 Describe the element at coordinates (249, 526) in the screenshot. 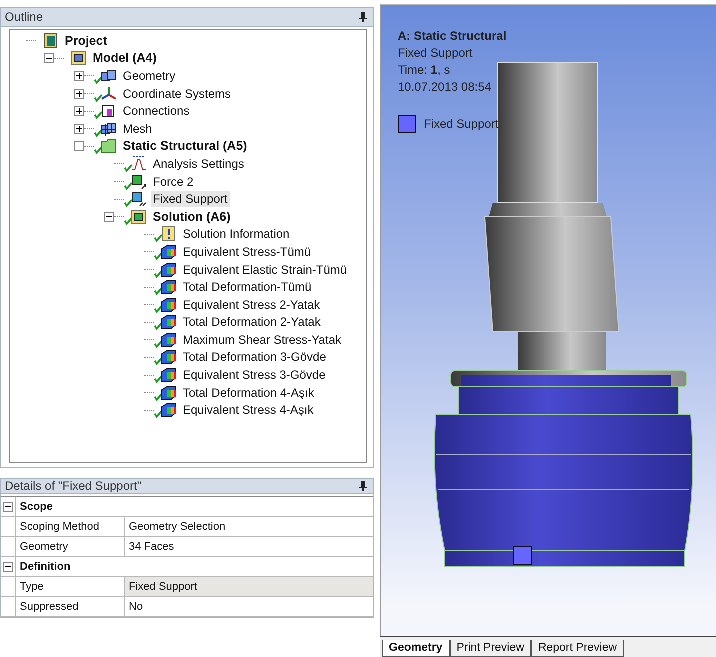

I see `property-value: Geometry Selection` at that location.